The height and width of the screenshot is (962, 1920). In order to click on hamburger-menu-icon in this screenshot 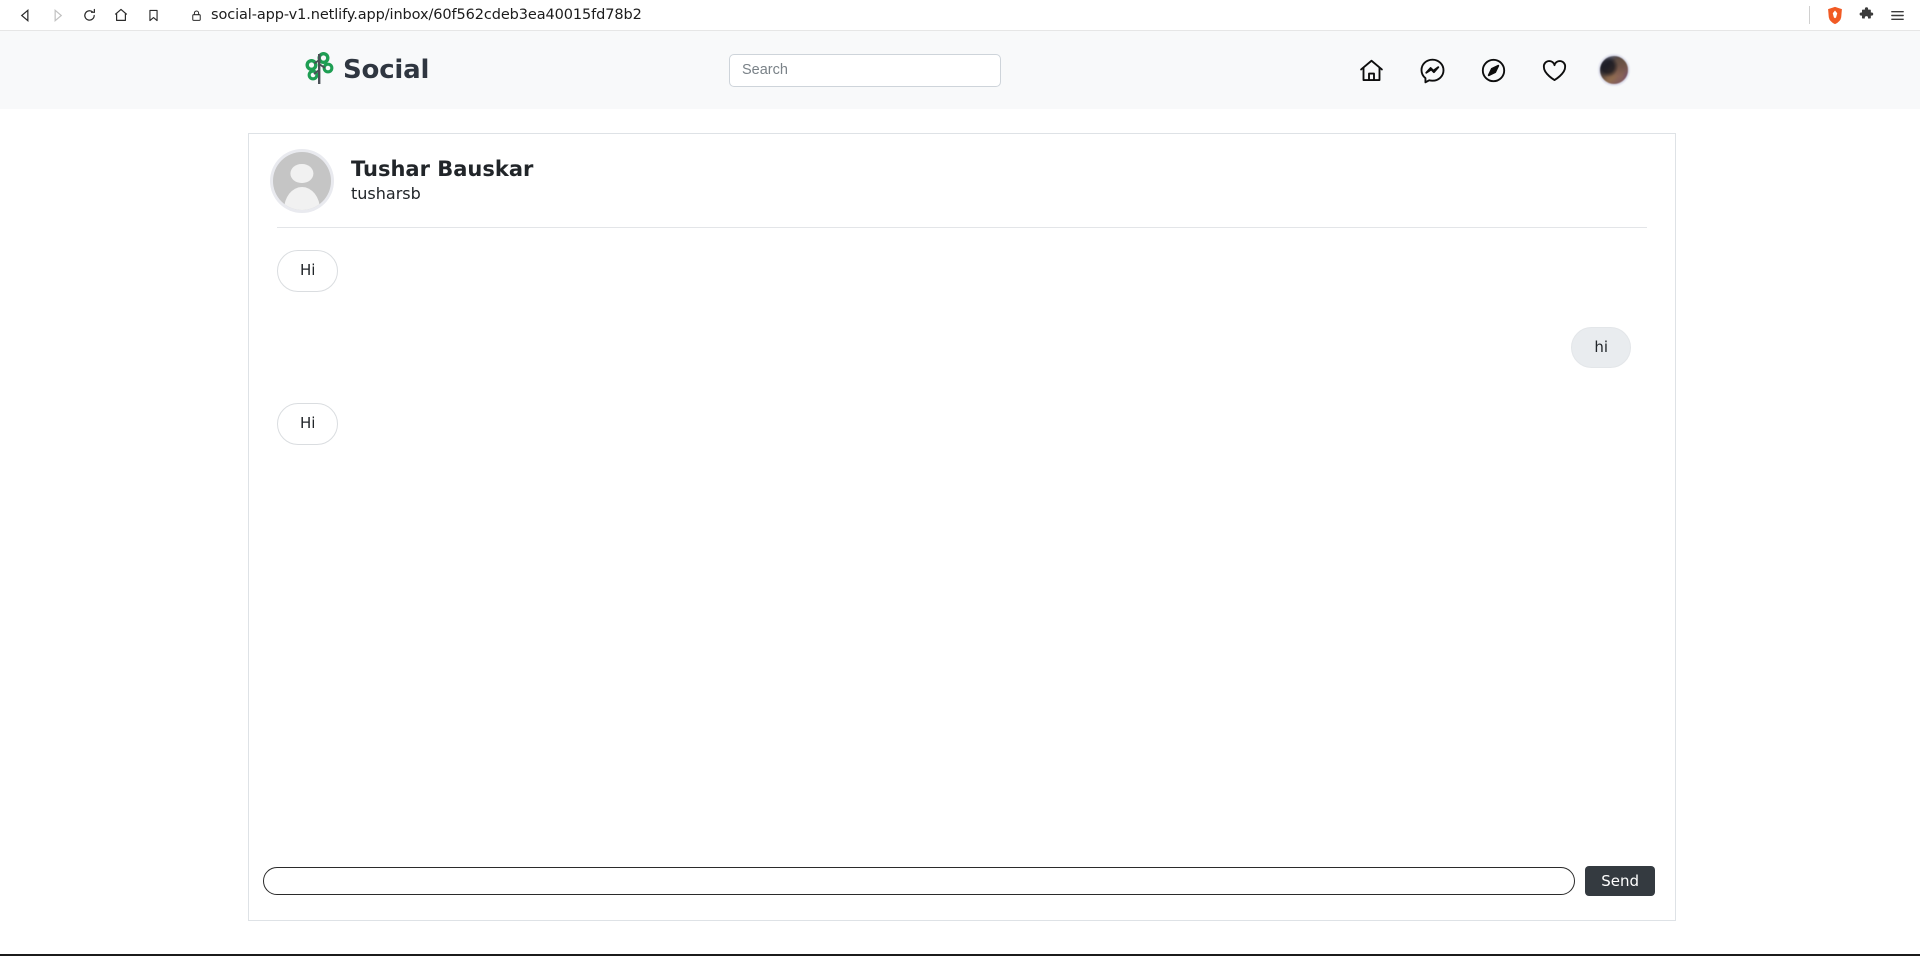, I will do `click(1897, 15)`.